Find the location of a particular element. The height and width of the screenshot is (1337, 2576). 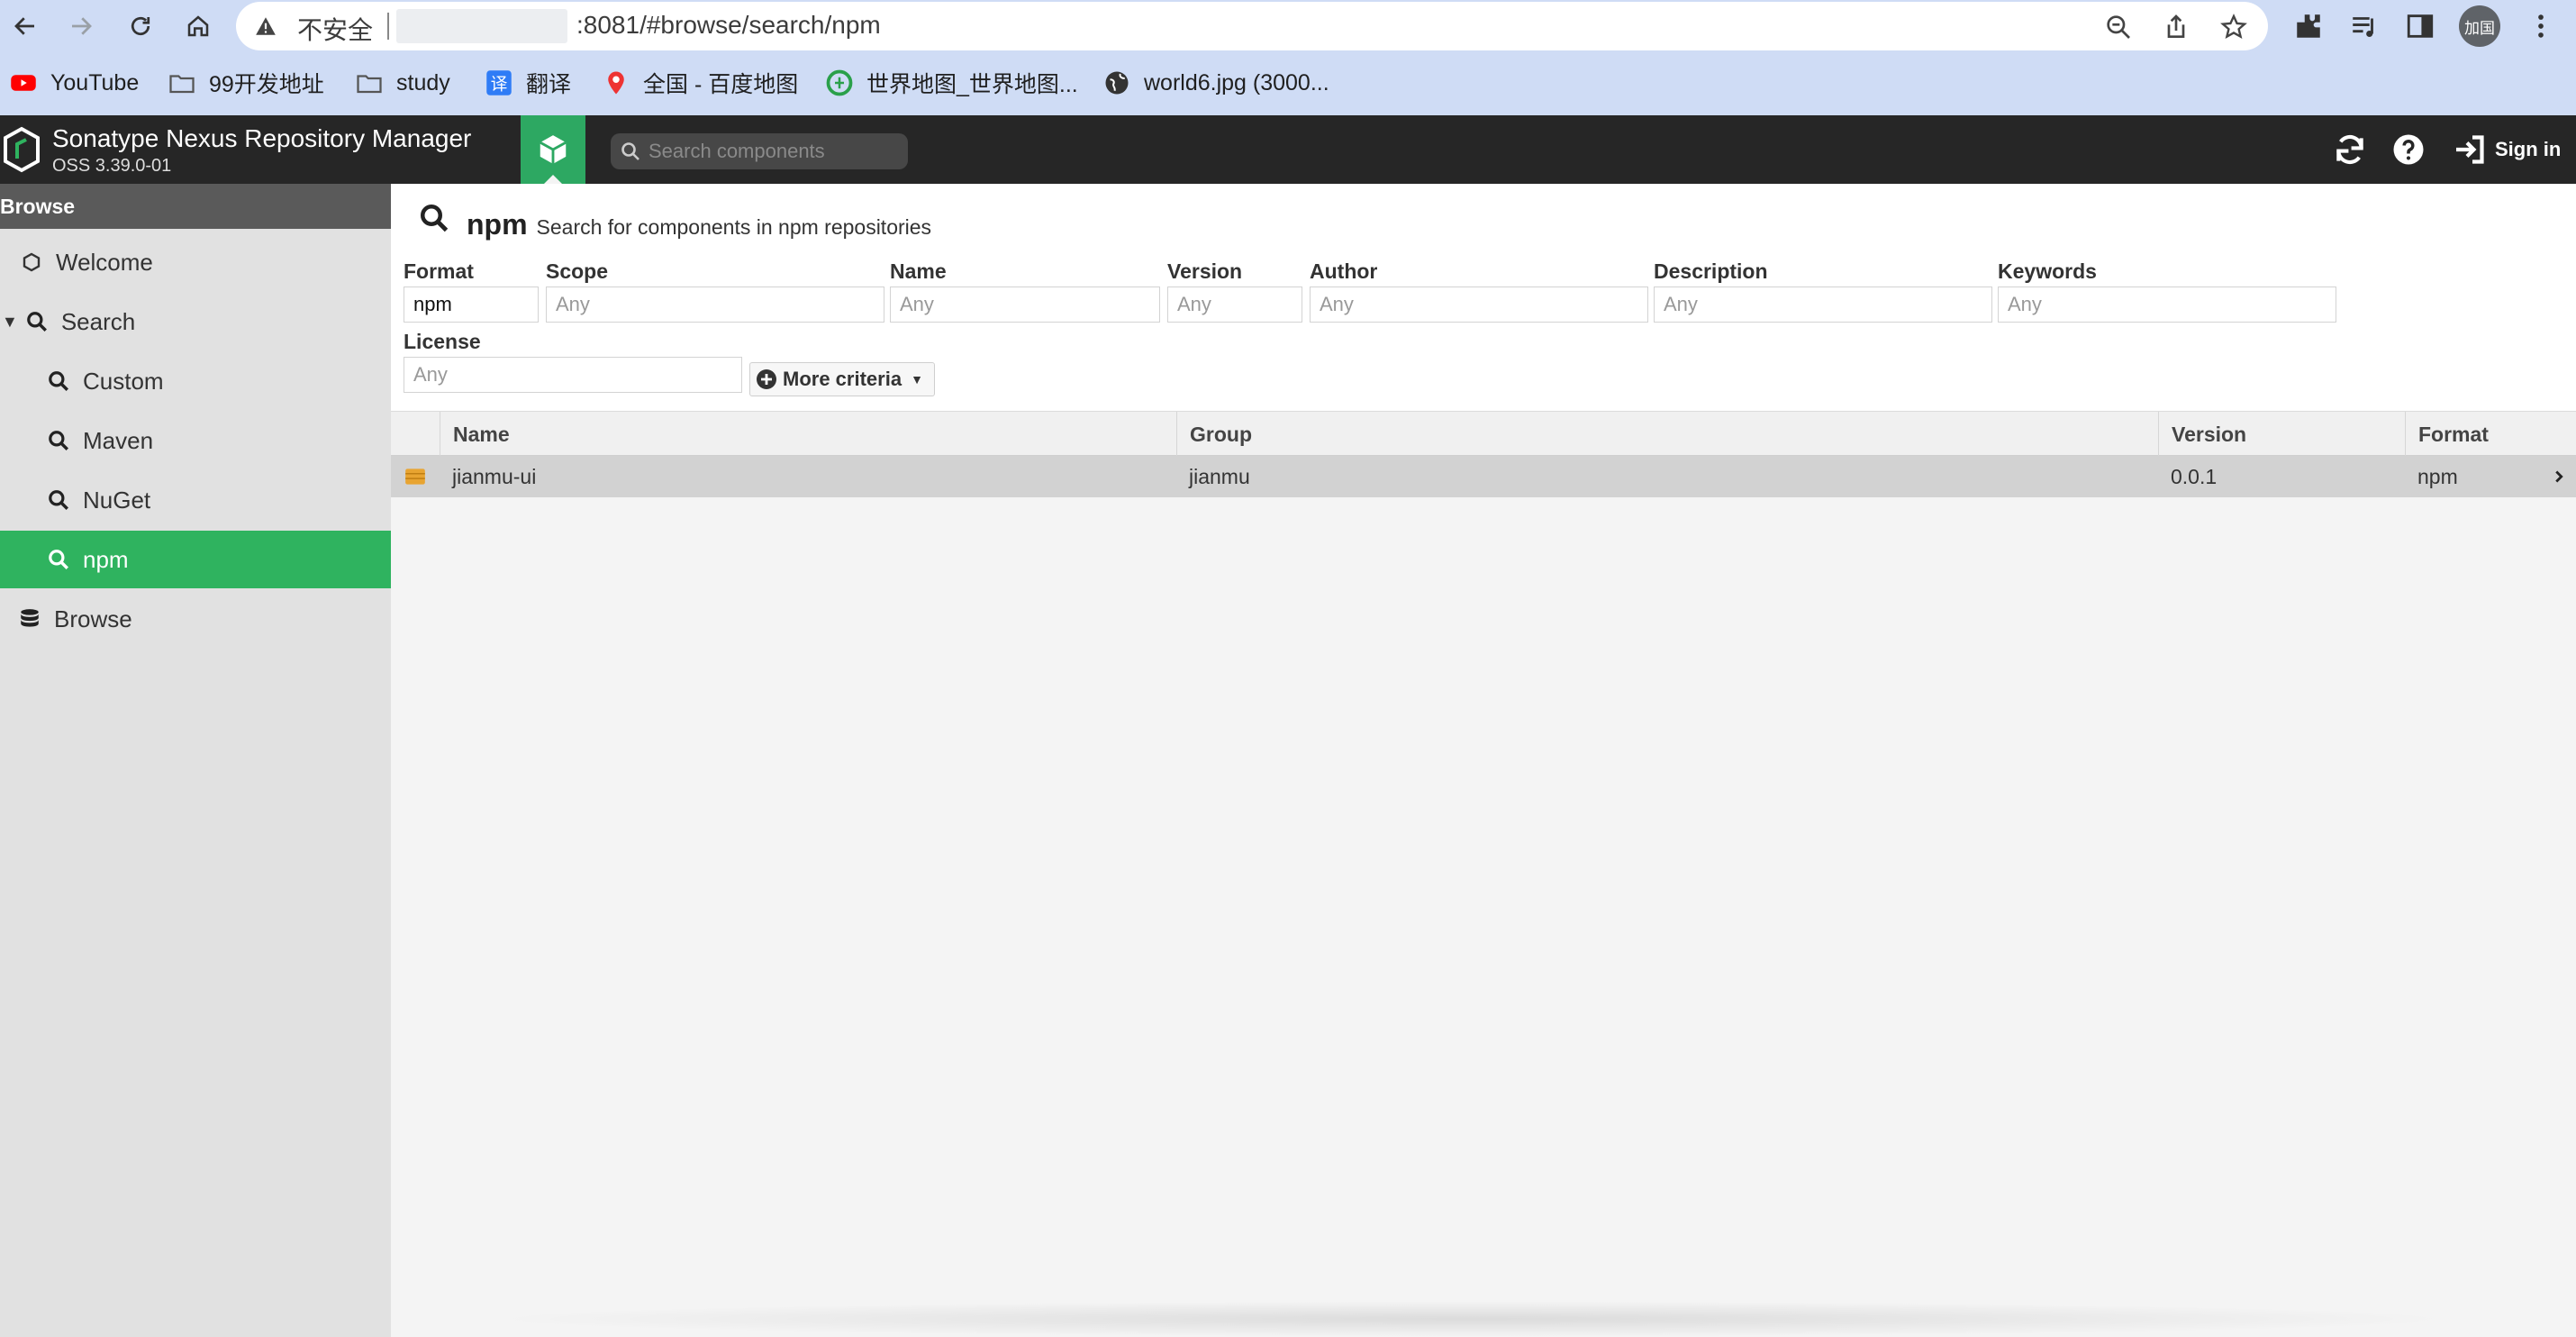

bookmark-baidu-map: 全国 - 百度地图 is located at coordinates (700, 83).